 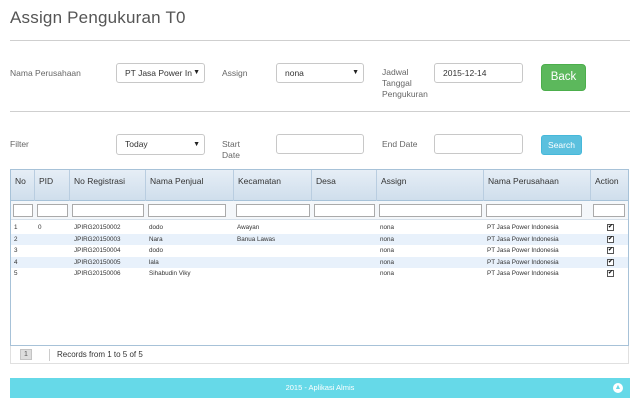 I want to click on pager-separator, so click(x=49, y=355).